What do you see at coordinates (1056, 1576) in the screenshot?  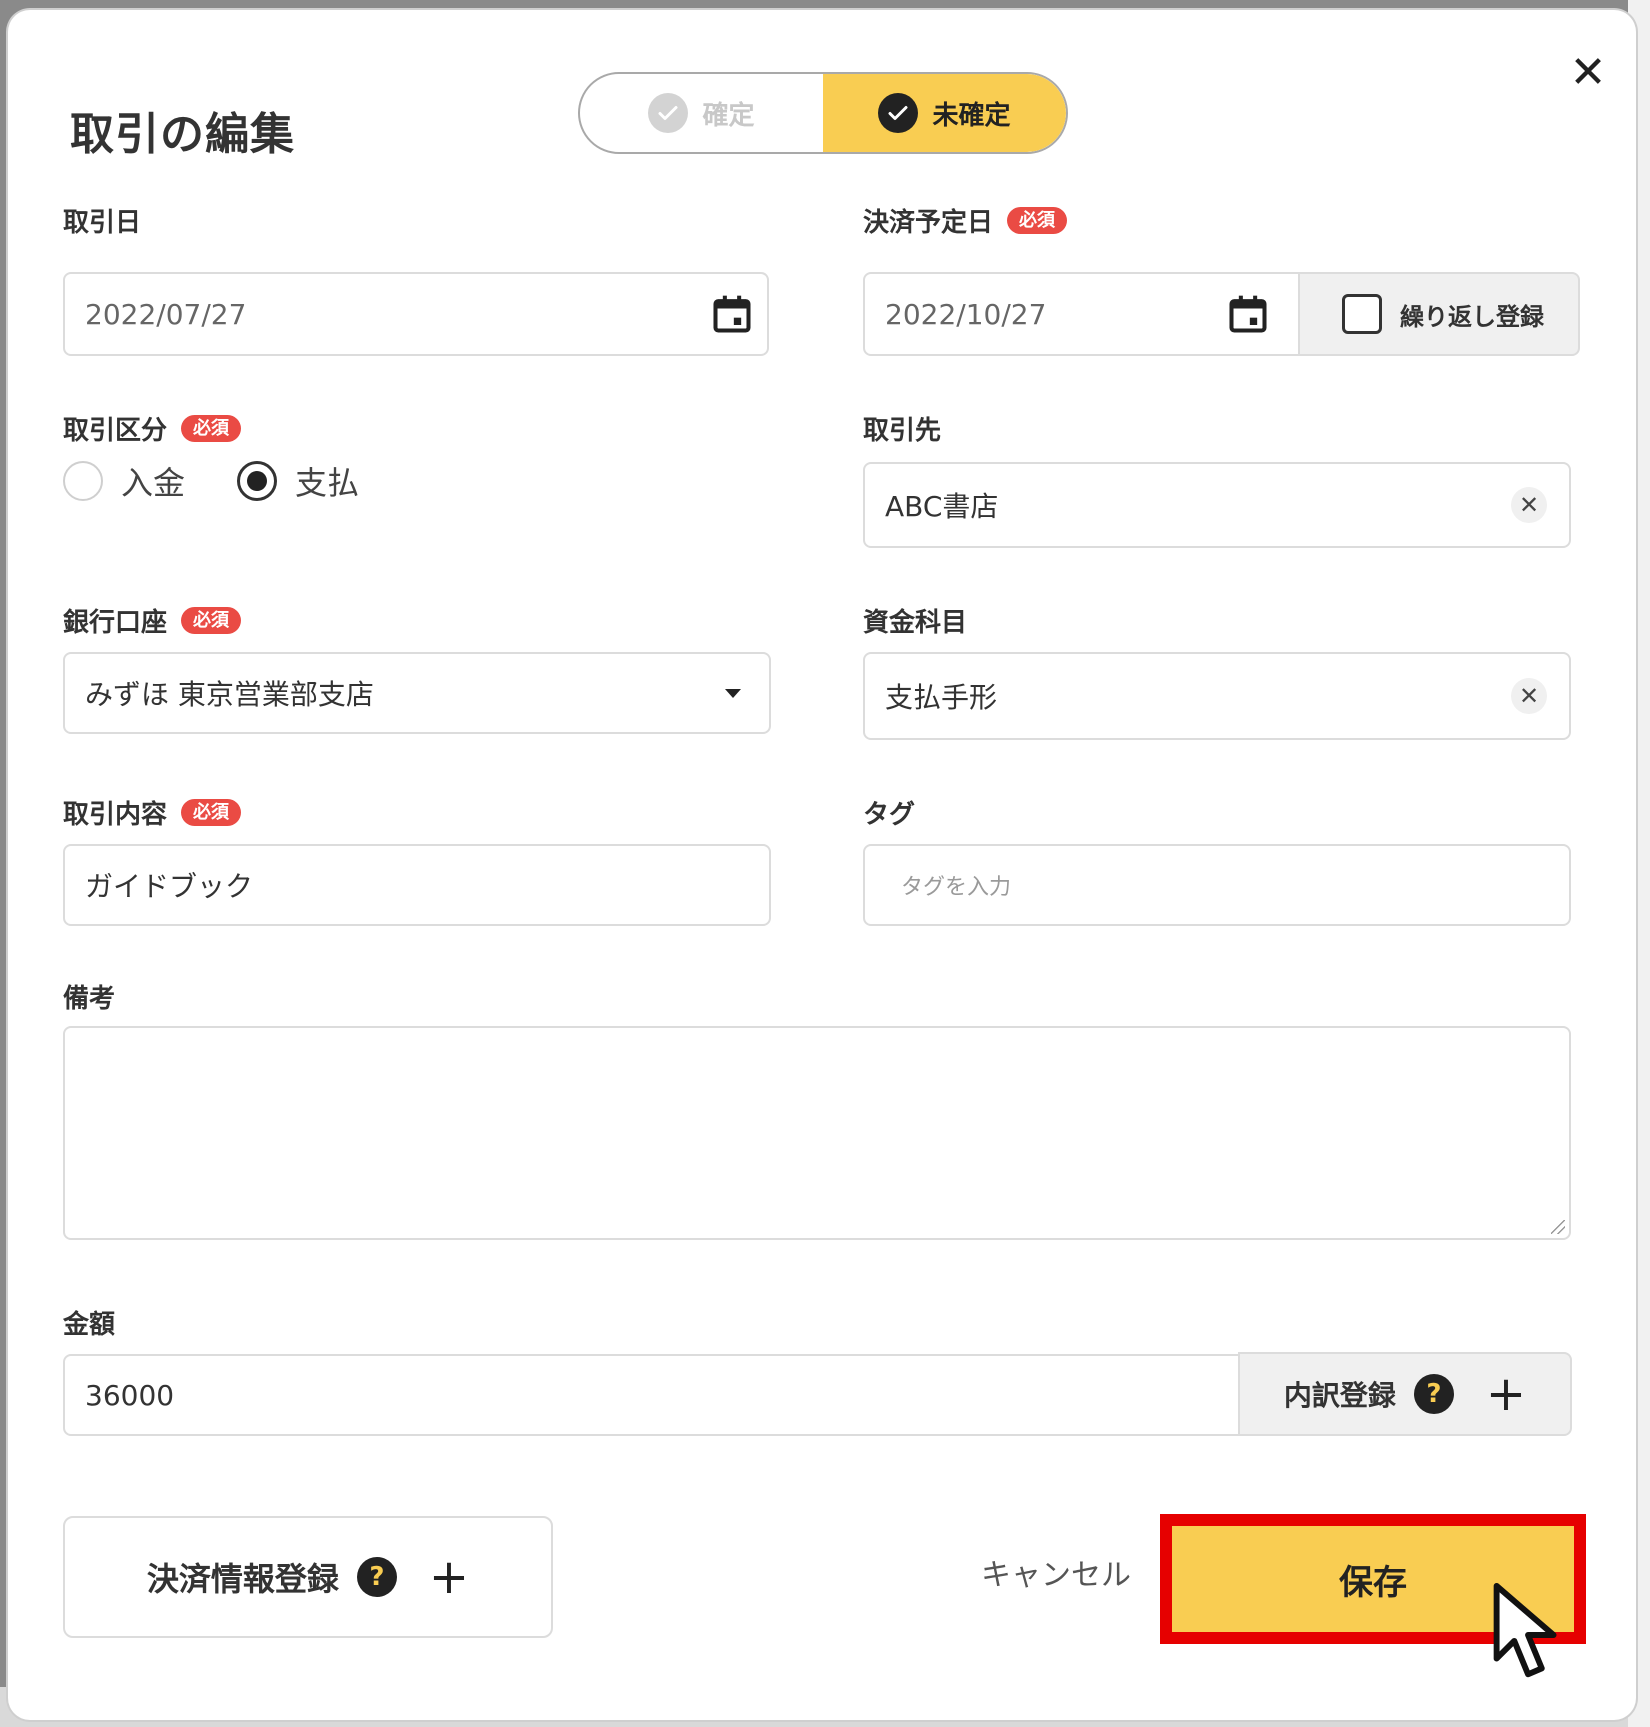 I see `cancel-button: キャンセル` at bounding box center [1056, 1576].